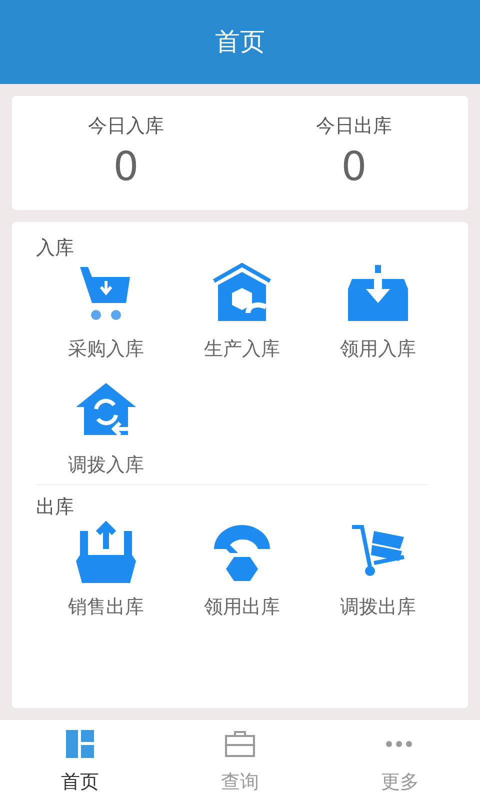 This screenshot has height=800, width=480. I want to click on action-button: 调拨入库, so click(106, 429).